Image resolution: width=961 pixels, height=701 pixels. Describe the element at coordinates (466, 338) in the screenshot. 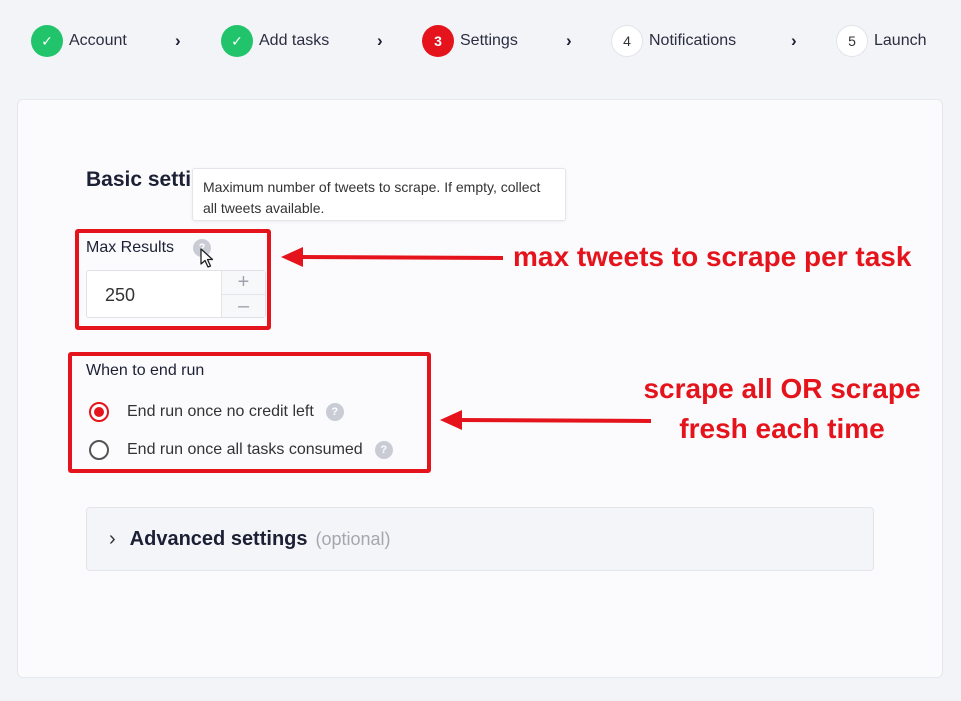

I see `annotation-arrows` at that location.